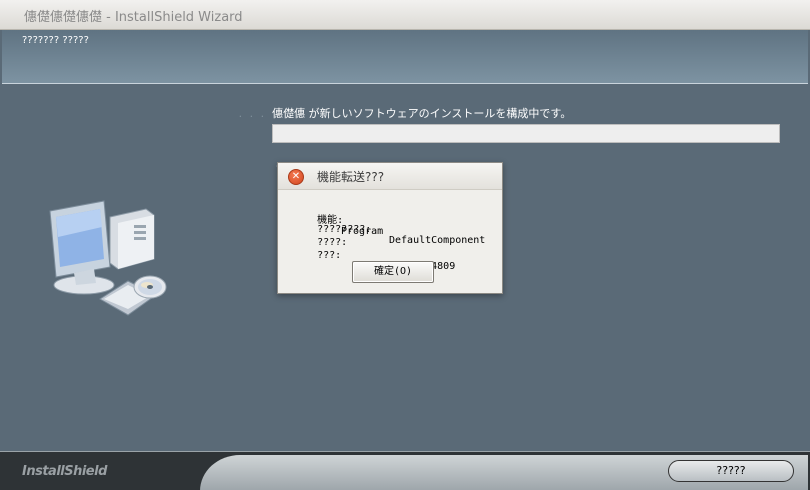  I want to click on dialog-titlebar: ✕ 機能転送???, so click(390, 176).